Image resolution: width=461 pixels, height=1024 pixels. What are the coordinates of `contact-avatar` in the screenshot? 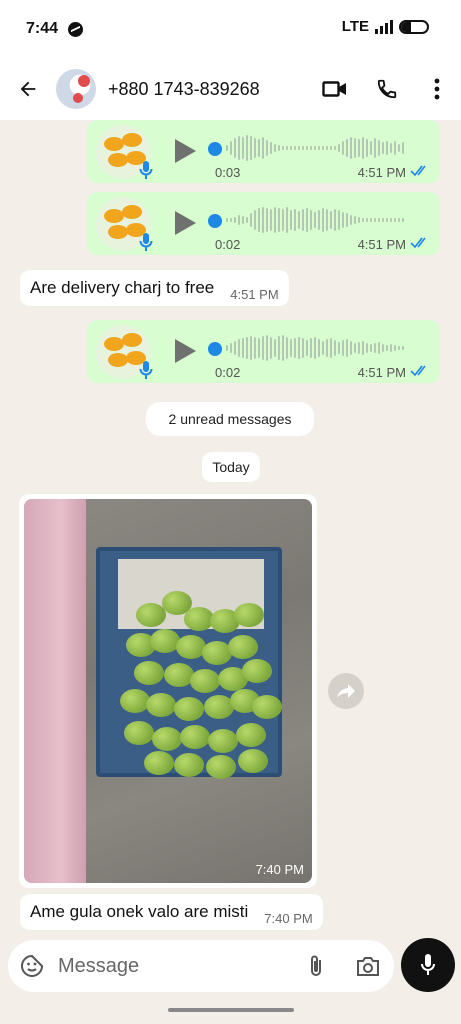 It's located at (76, 89).